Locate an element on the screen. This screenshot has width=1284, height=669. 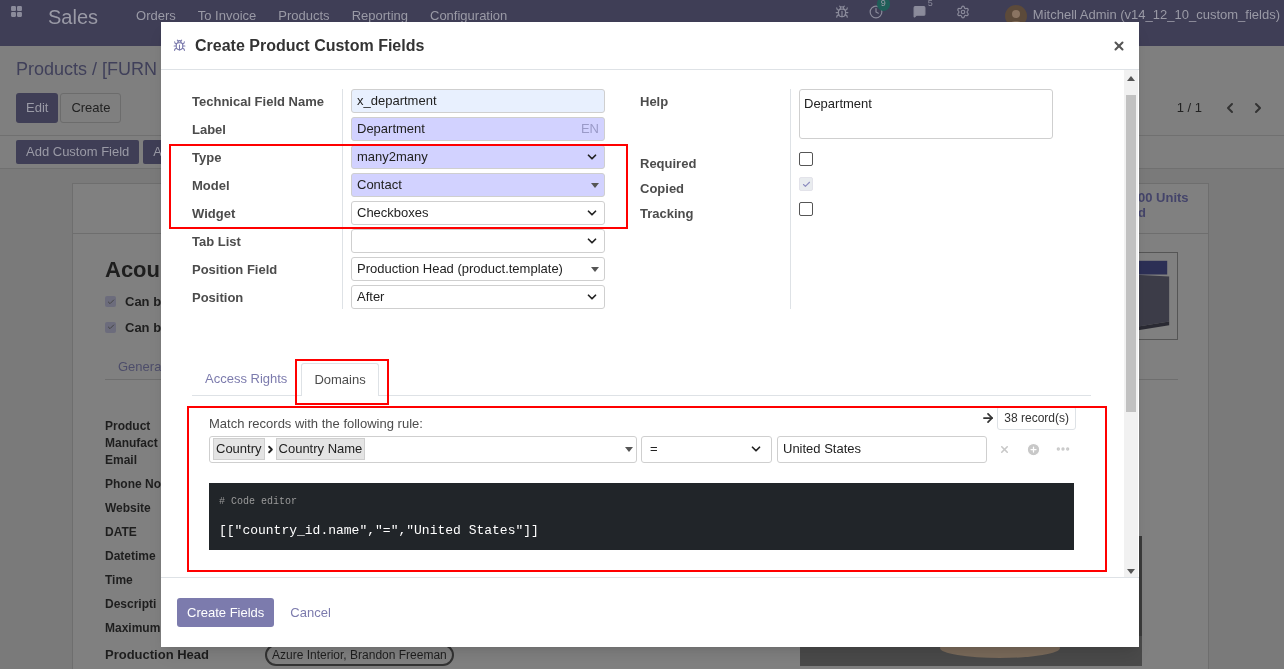
delete-icon is located at coordinates (1004, 449).